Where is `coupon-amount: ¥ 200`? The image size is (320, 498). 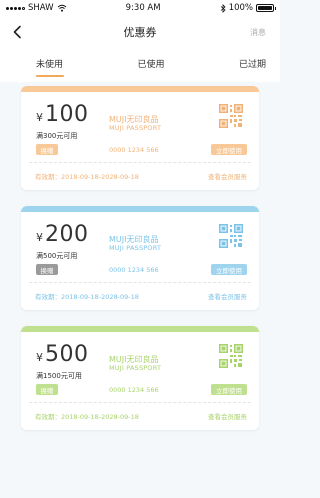 coupon-amount: ¥ 200 is located at coordinates (62, 234).